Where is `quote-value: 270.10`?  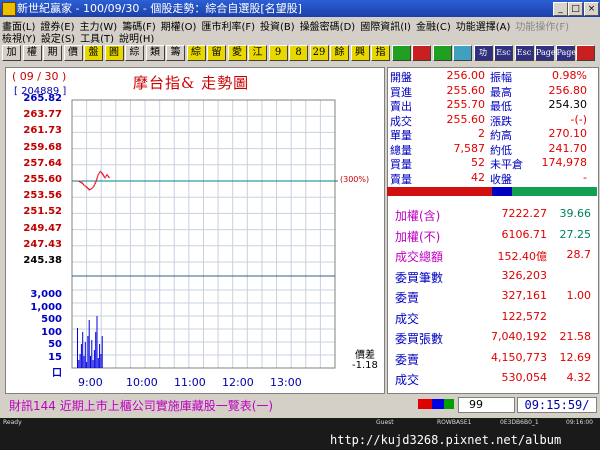
quote-value: 270.10 is located at coordinates (568, 133).